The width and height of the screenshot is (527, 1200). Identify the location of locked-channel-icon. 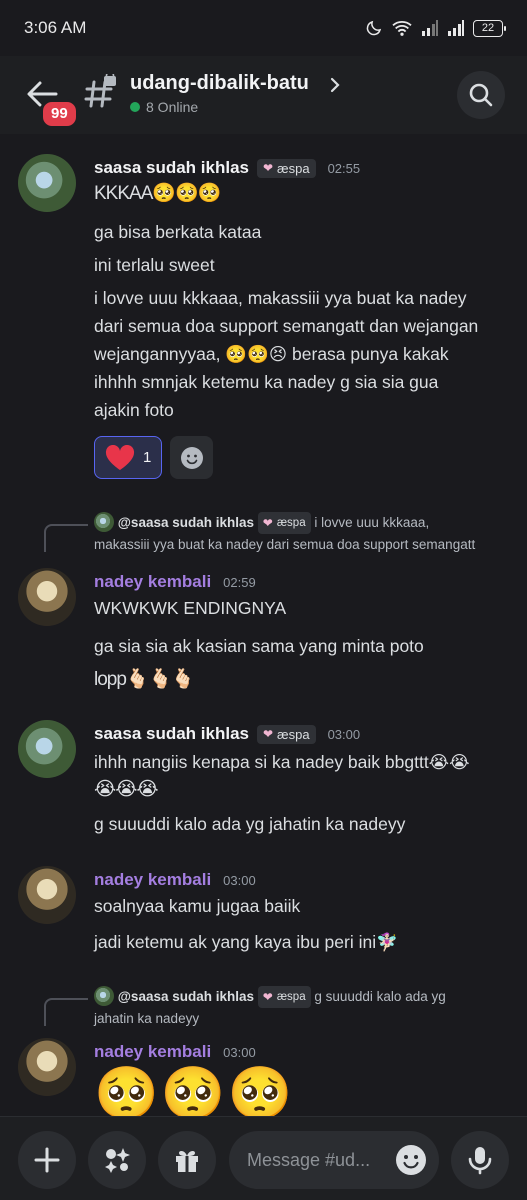
(100, 91).